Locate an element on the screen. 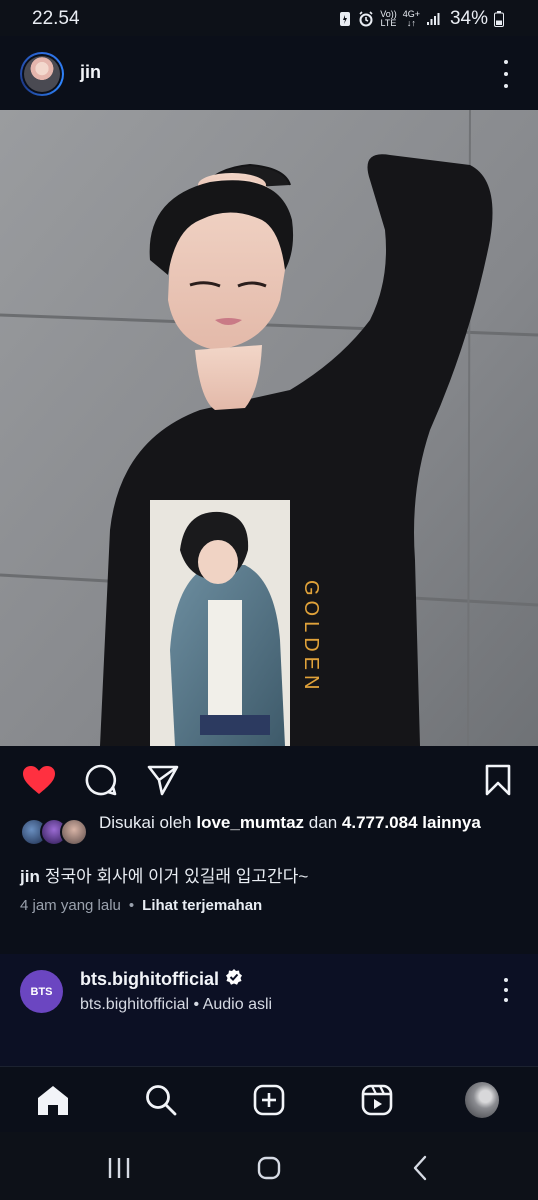 The height and width of the screenshot is (1200, 538). battery-percent: 34% is located at coordinates (468, 18).